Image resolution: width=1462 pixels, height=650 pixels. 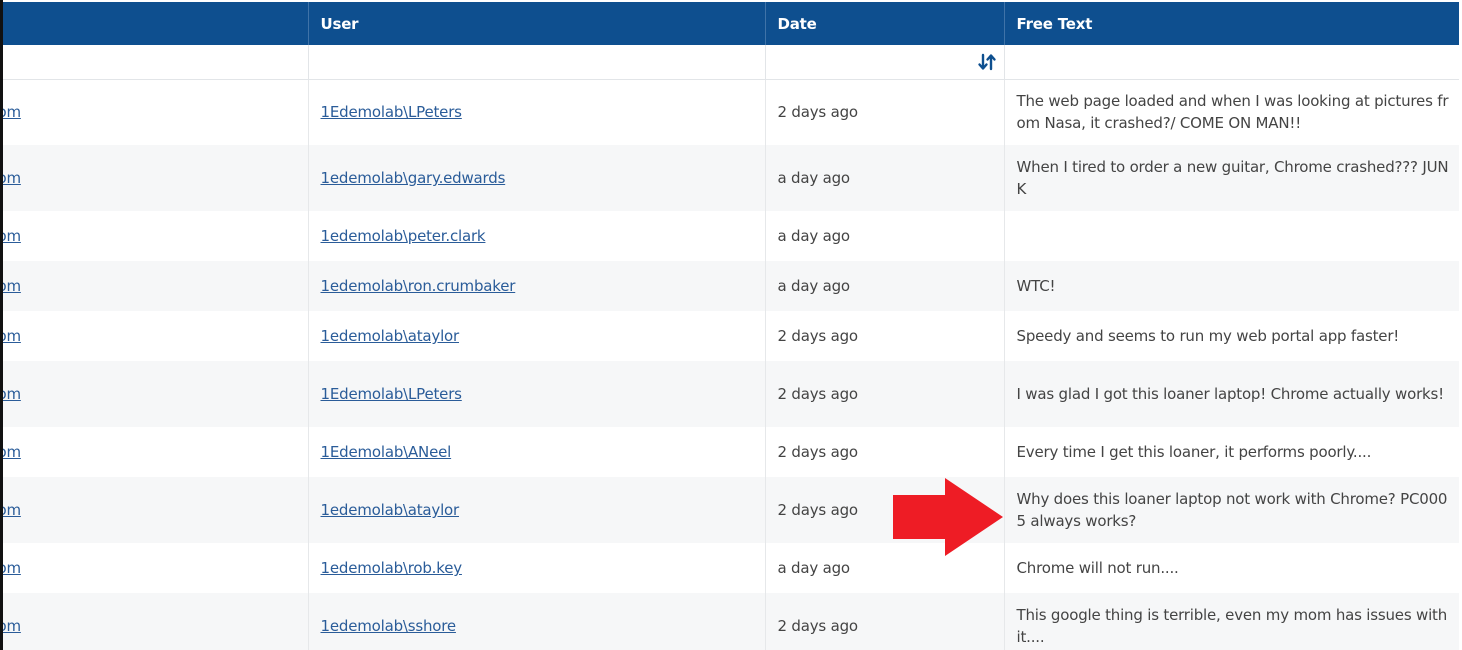 I want to click on user-cell: 1edemolab\gary.edwards, so click(x=537, y=178).